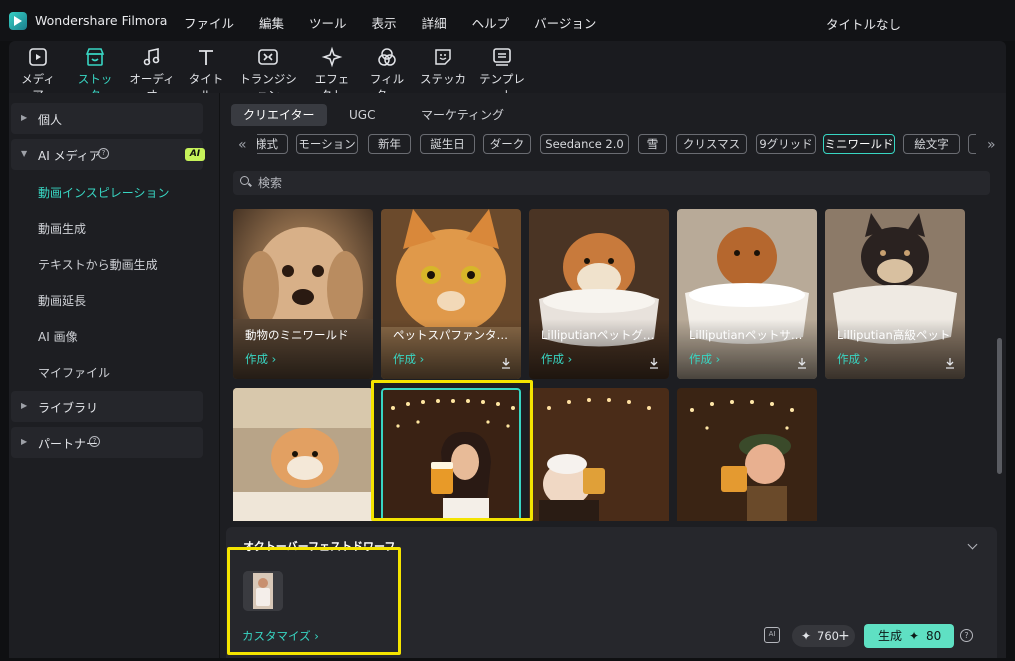 This screenshot has width=1015, height=661. I want to click on text-title-icon, so click(206, 57).